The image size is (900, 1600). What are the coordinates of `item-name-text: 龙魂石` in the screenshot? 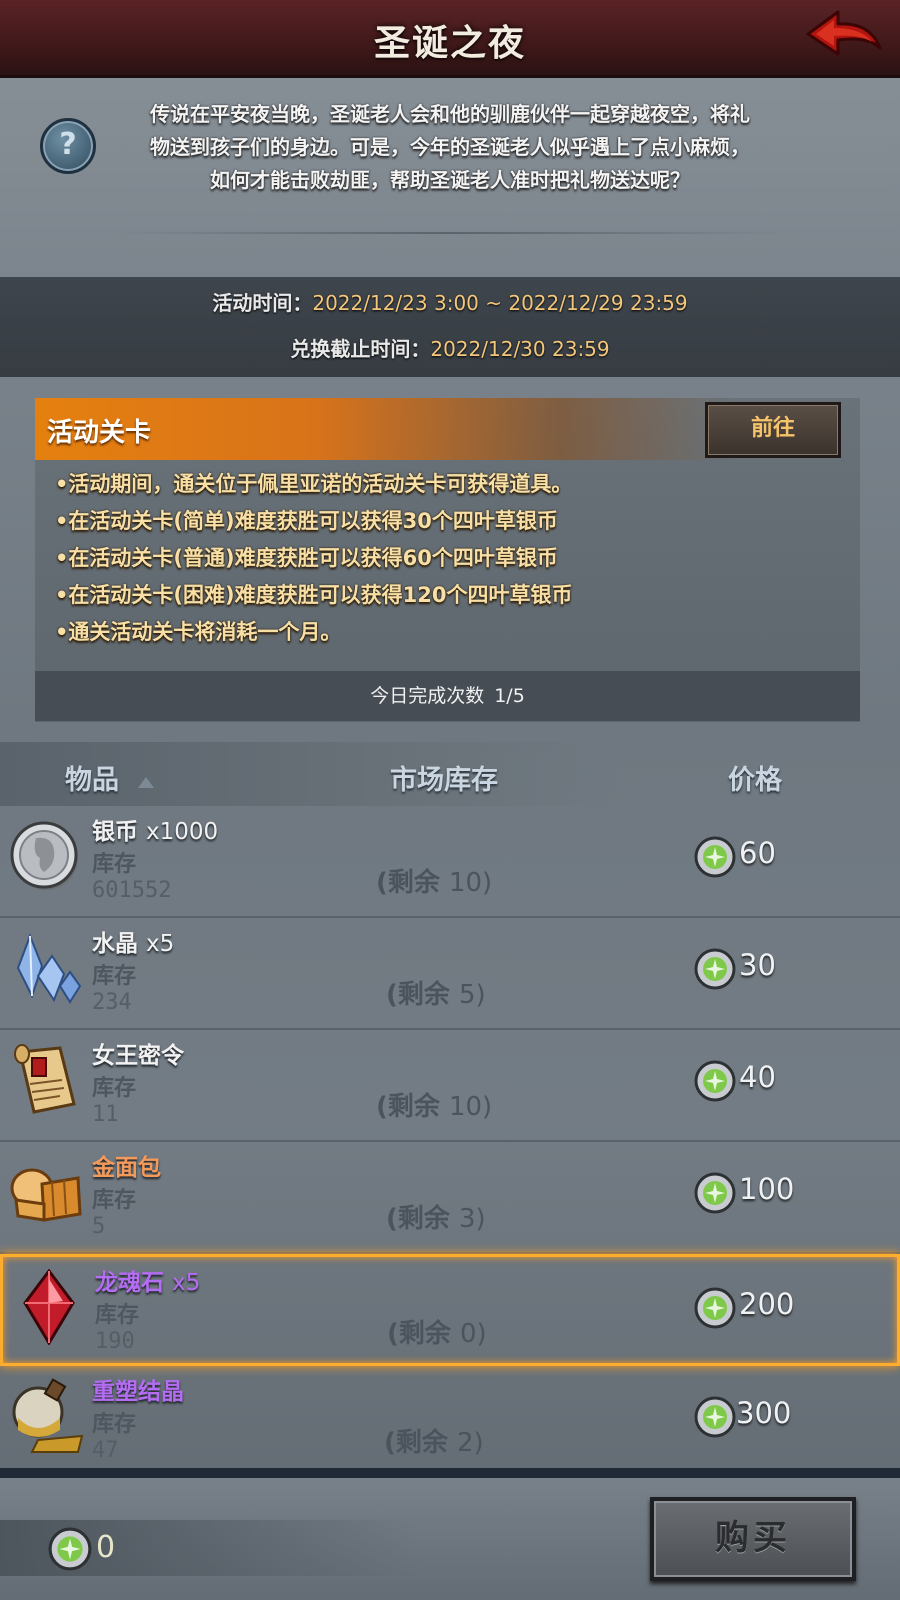 It's located at (129, 1283).